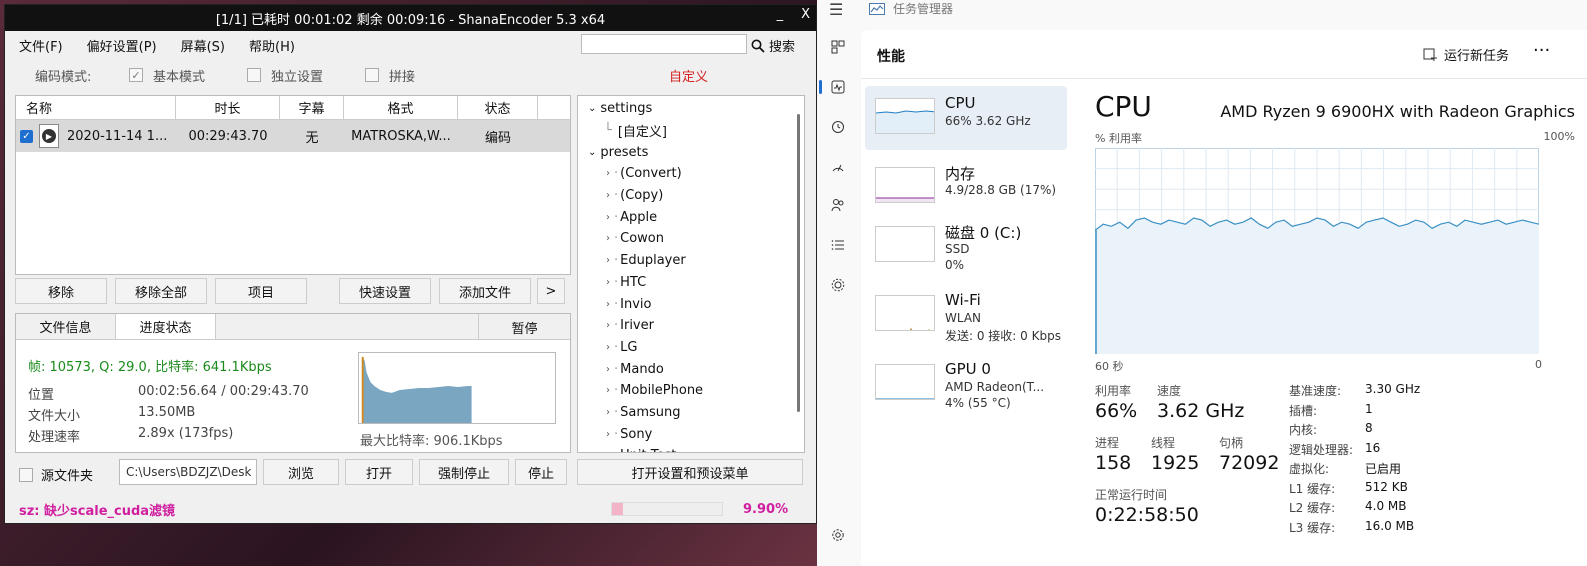 Image resolution: width=1587 pixels, height=566 pixels. What do you see at coordinates (431, 441) in the screenshot?
I see `max-bitrate: 最大比特率: 906.1Kbps` at bounding box center [431, 441].